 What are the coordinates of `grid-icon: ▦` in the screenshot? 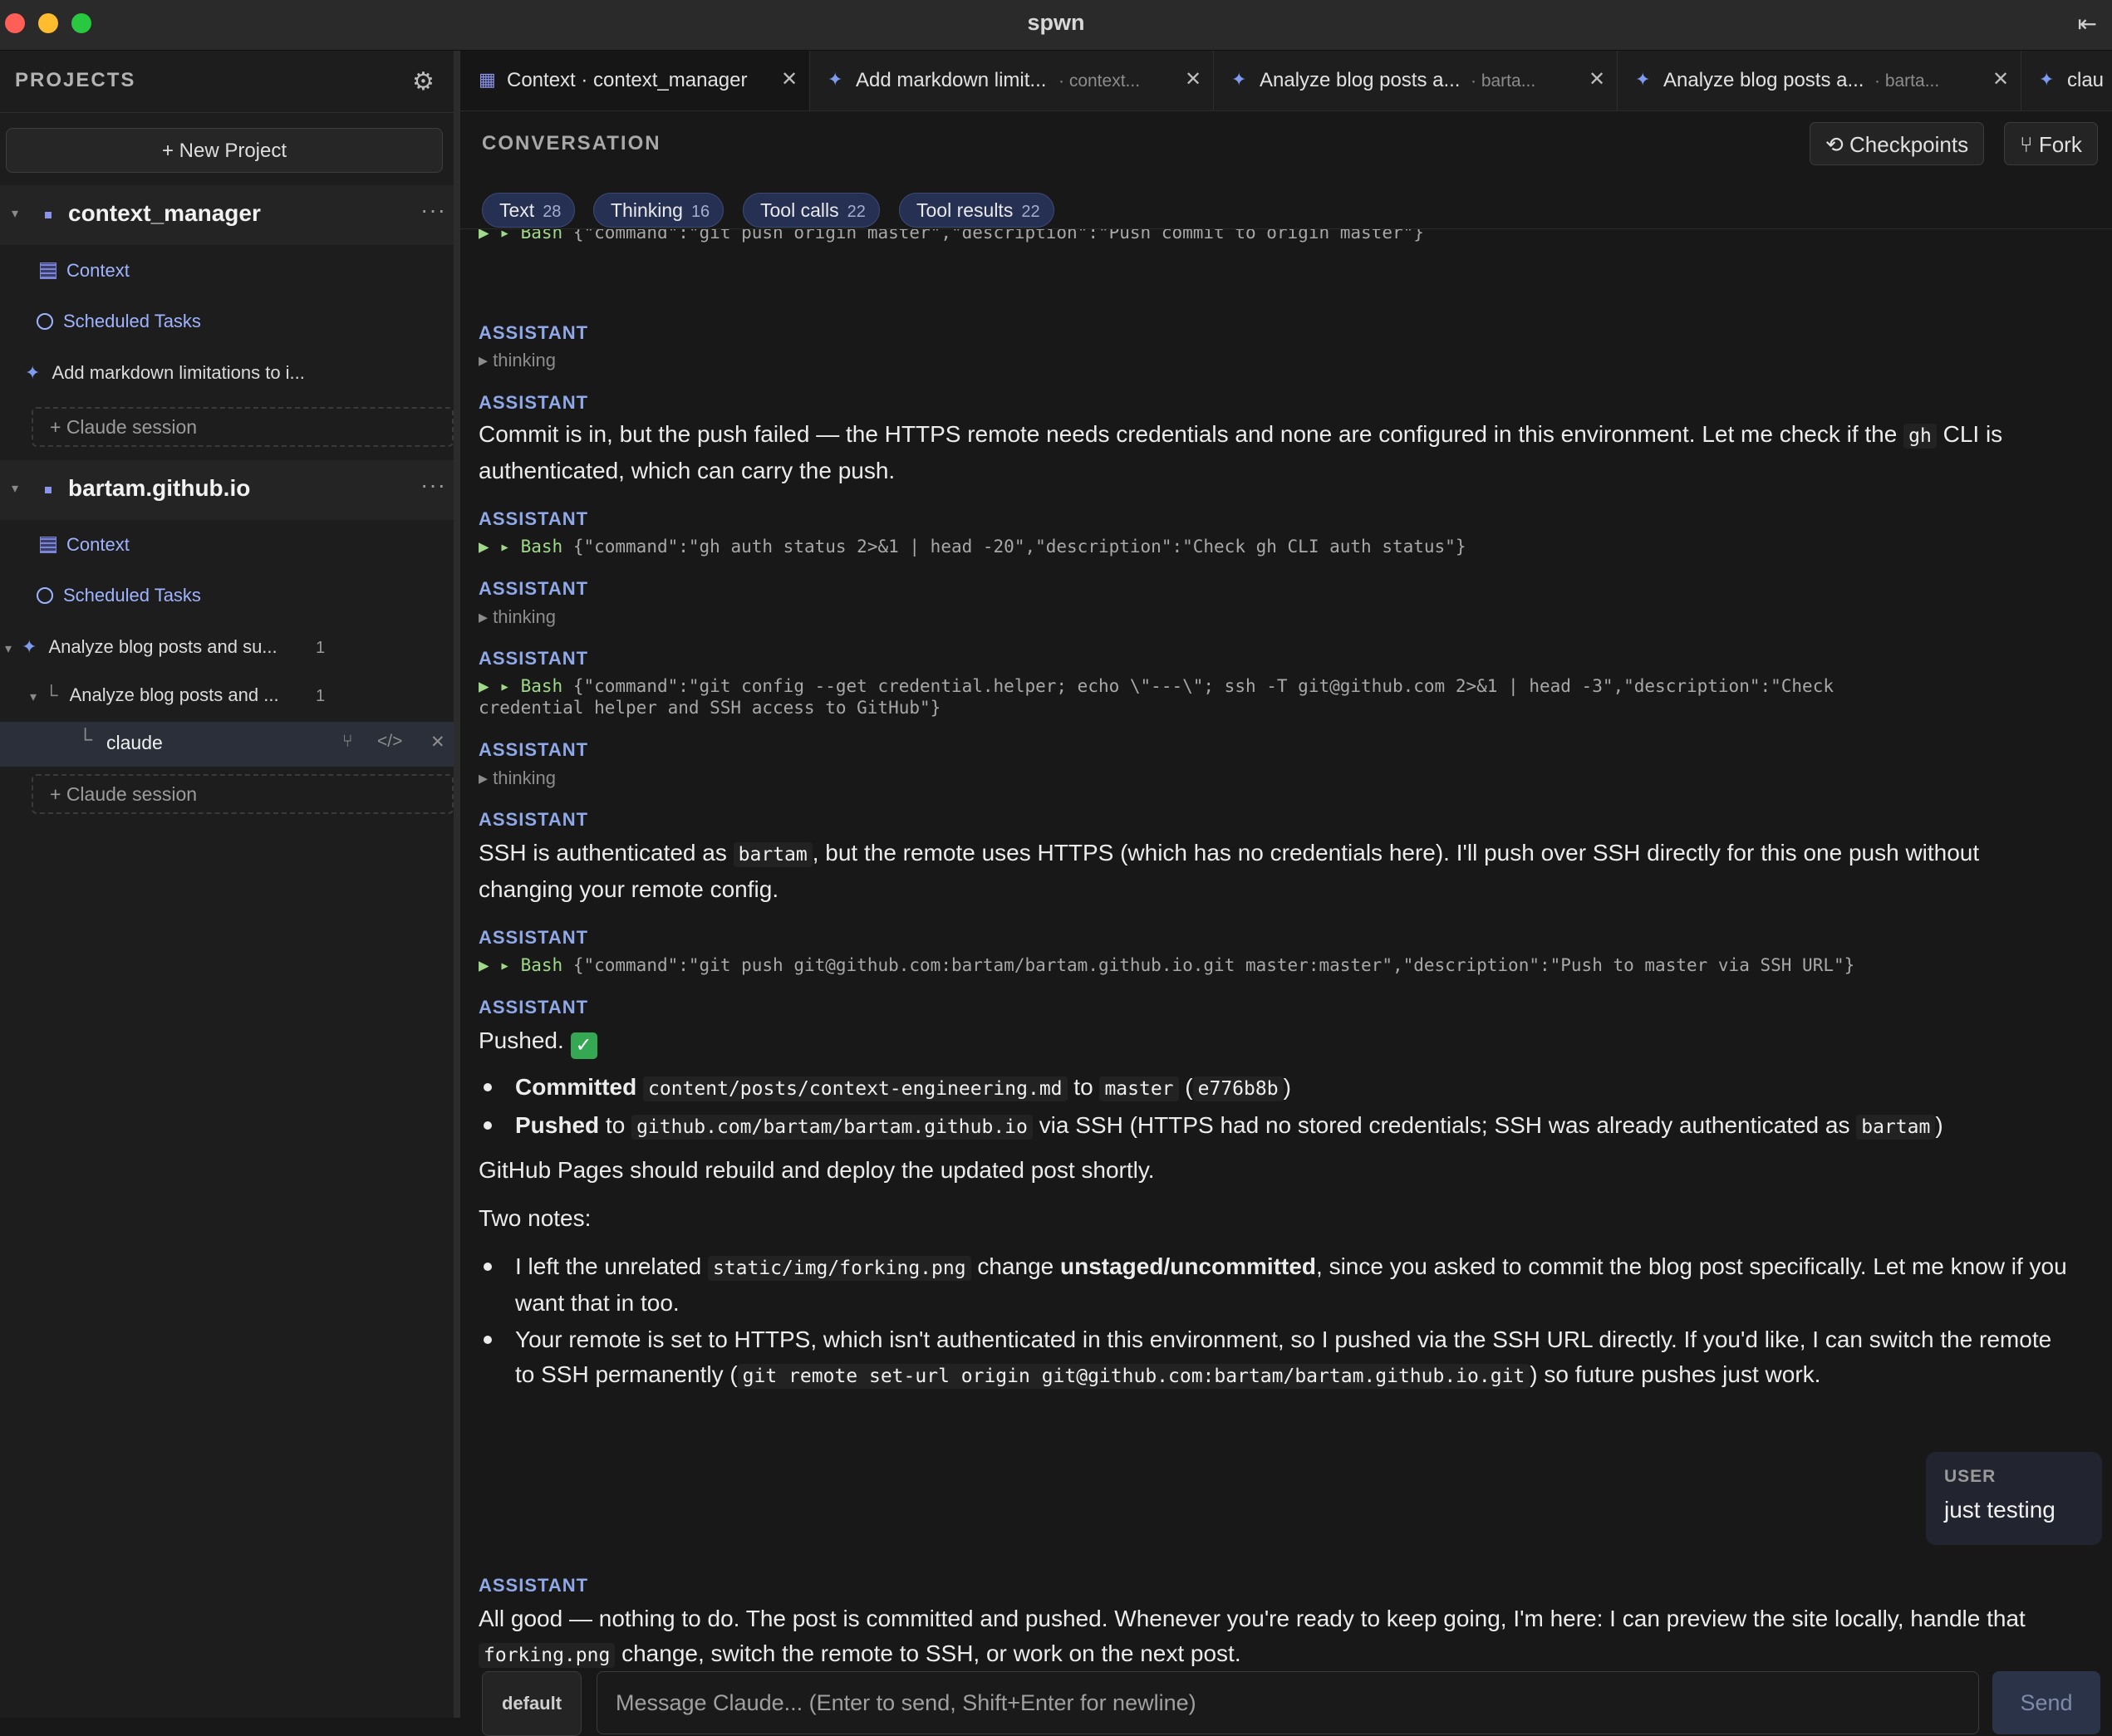 It's located at (487, 80).